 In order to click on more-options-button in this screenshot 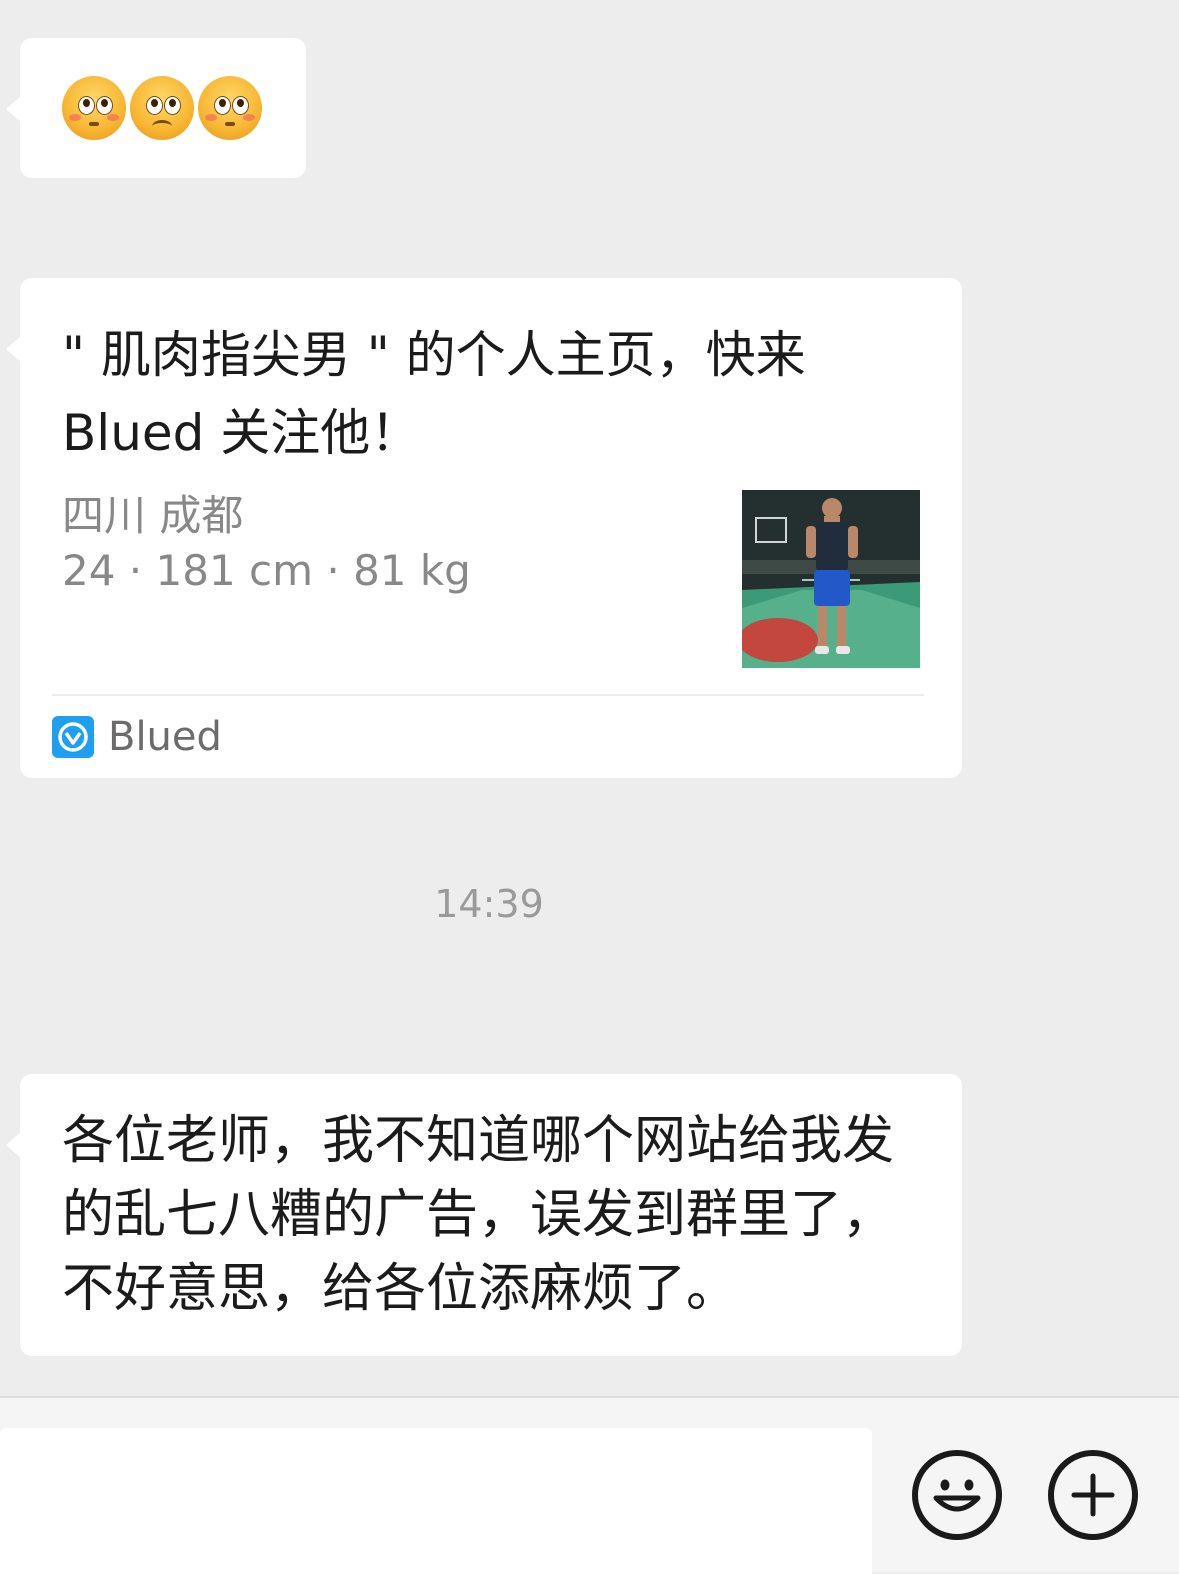, I will do `click(1093, 1495)`.